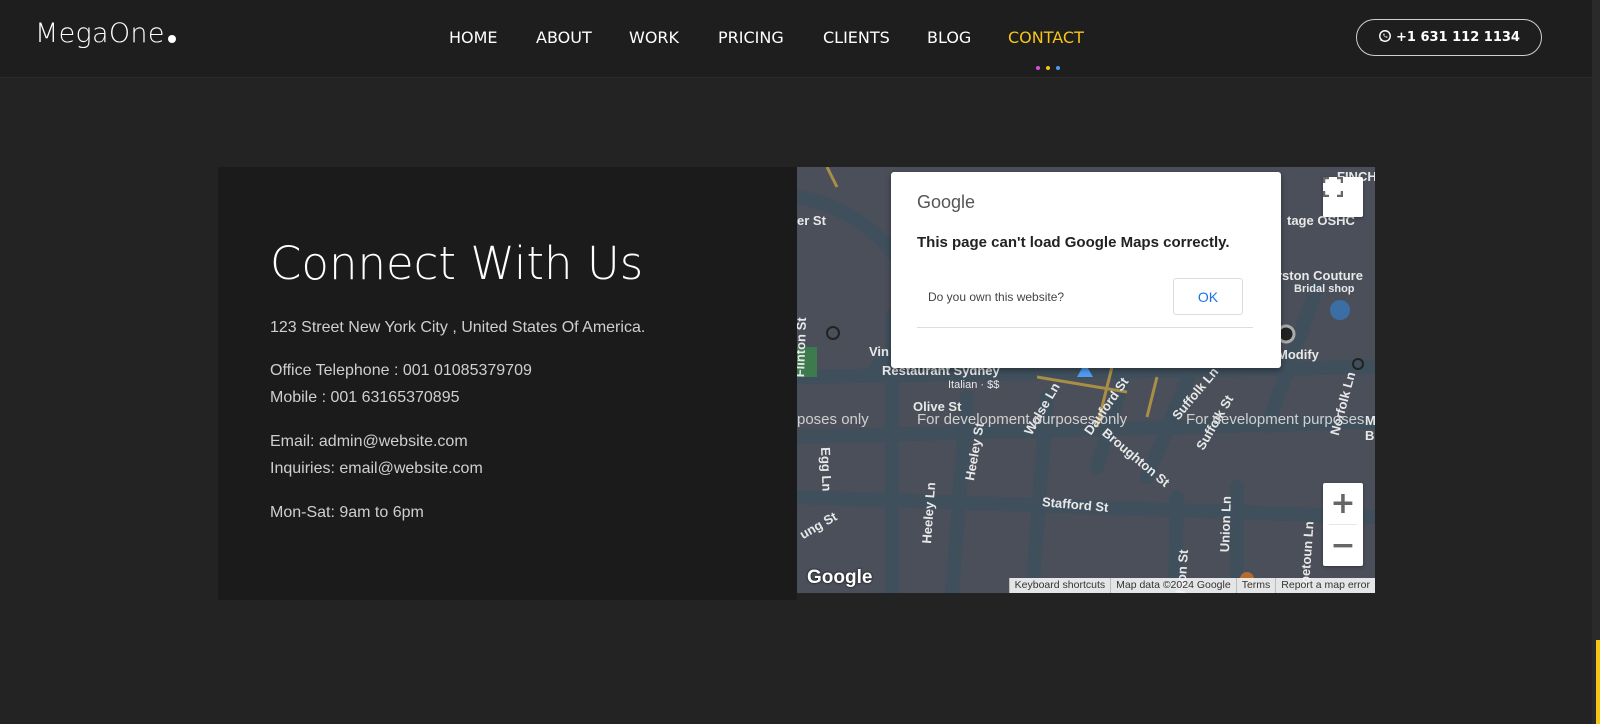 This screenshot has width=1600, height=724. I want to click on map-label: Flinton St, so click(803, 347).